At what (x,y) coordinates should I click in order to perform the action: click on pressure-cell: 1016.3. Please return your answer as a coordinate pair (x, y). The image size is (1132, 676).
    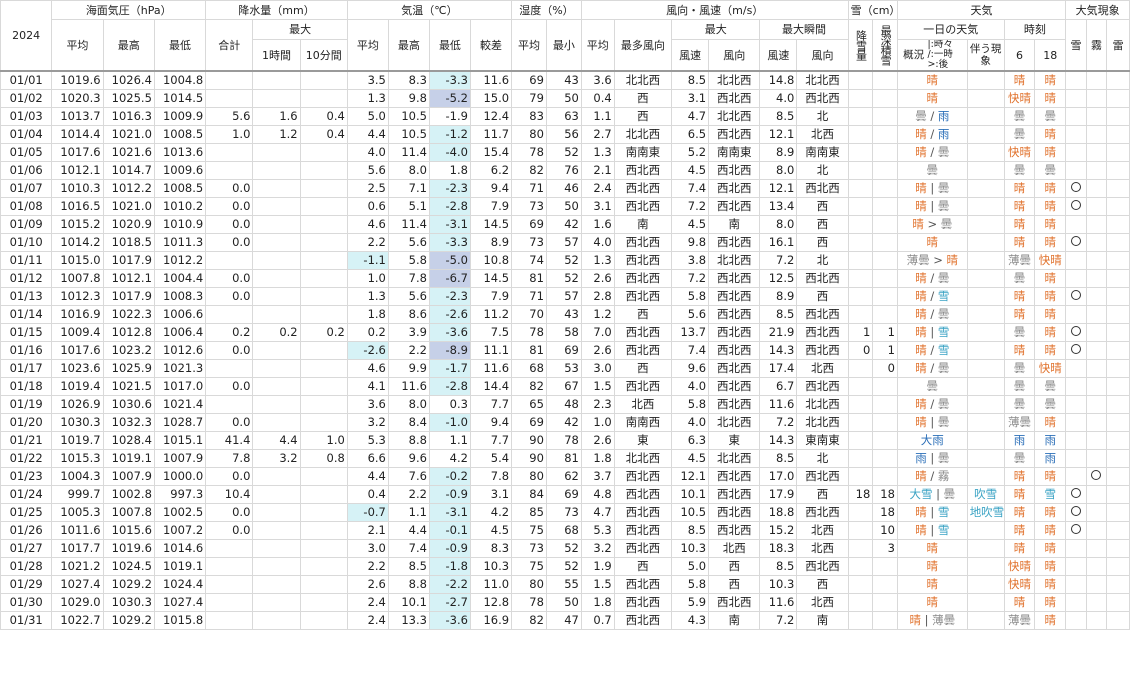
    Looking at the image, I should click on (128, 116).